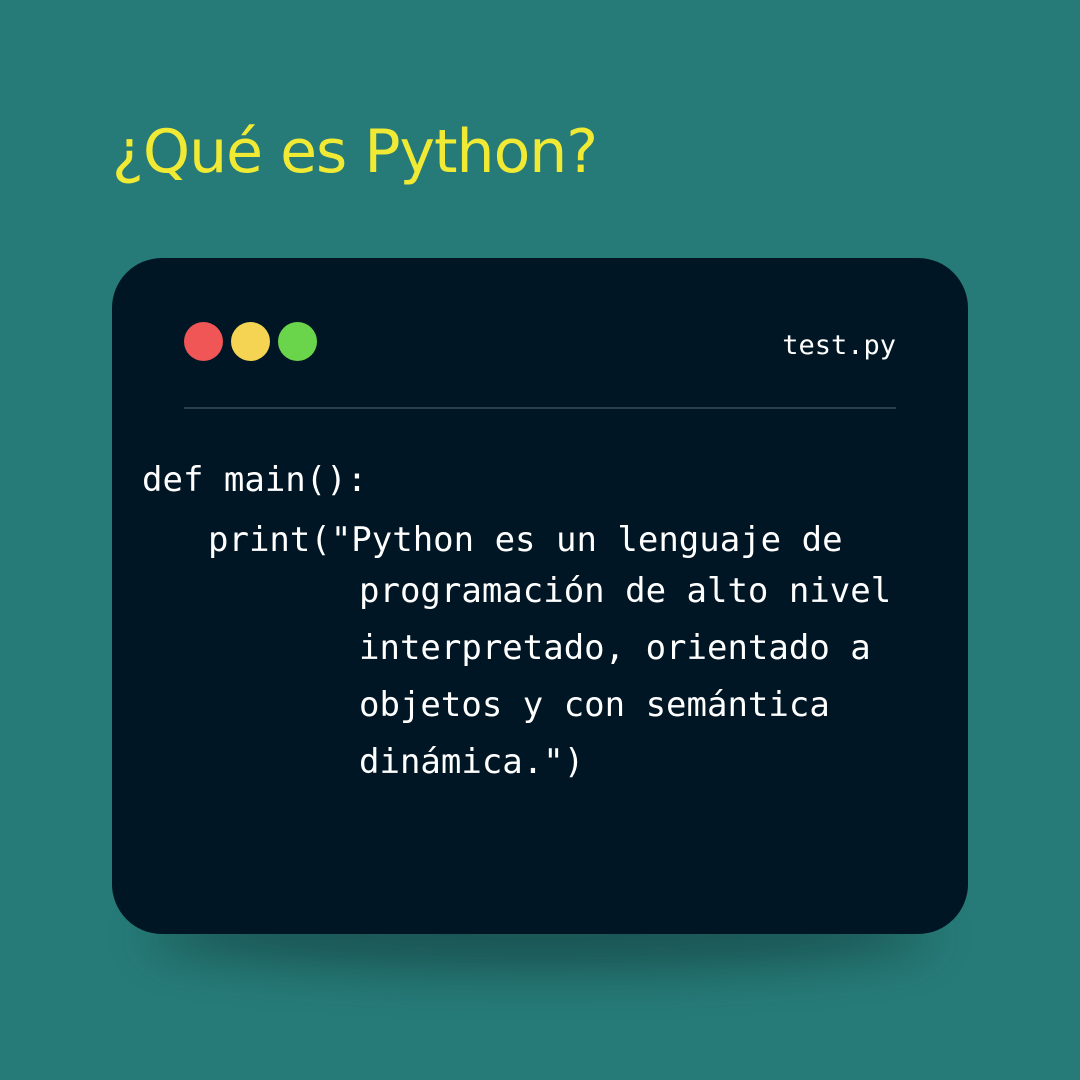 The image size is (1080, 1080). What do you see at coordinates (203, 341) in the screenshot?
I see `close-dot-icon` at bounding box center [203, 341].